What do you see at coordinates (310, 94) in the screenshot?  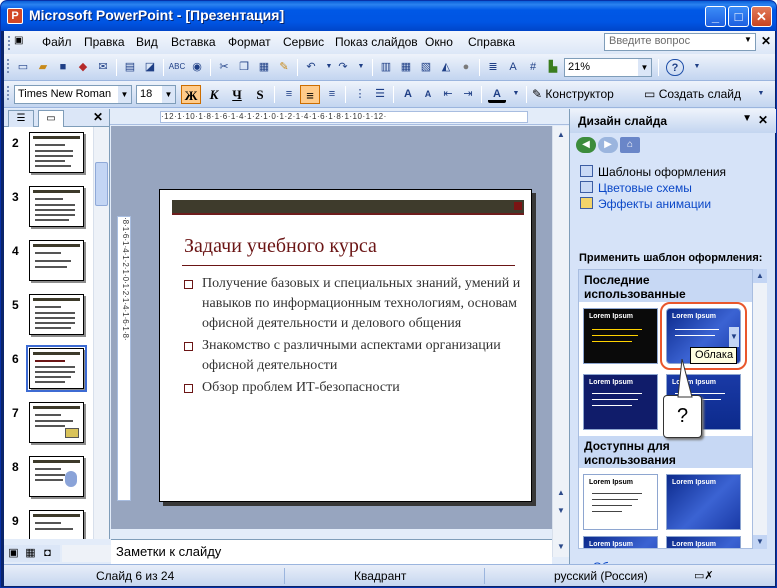 I see `align-center-icon: ≡` at bounding box center [310, 94].